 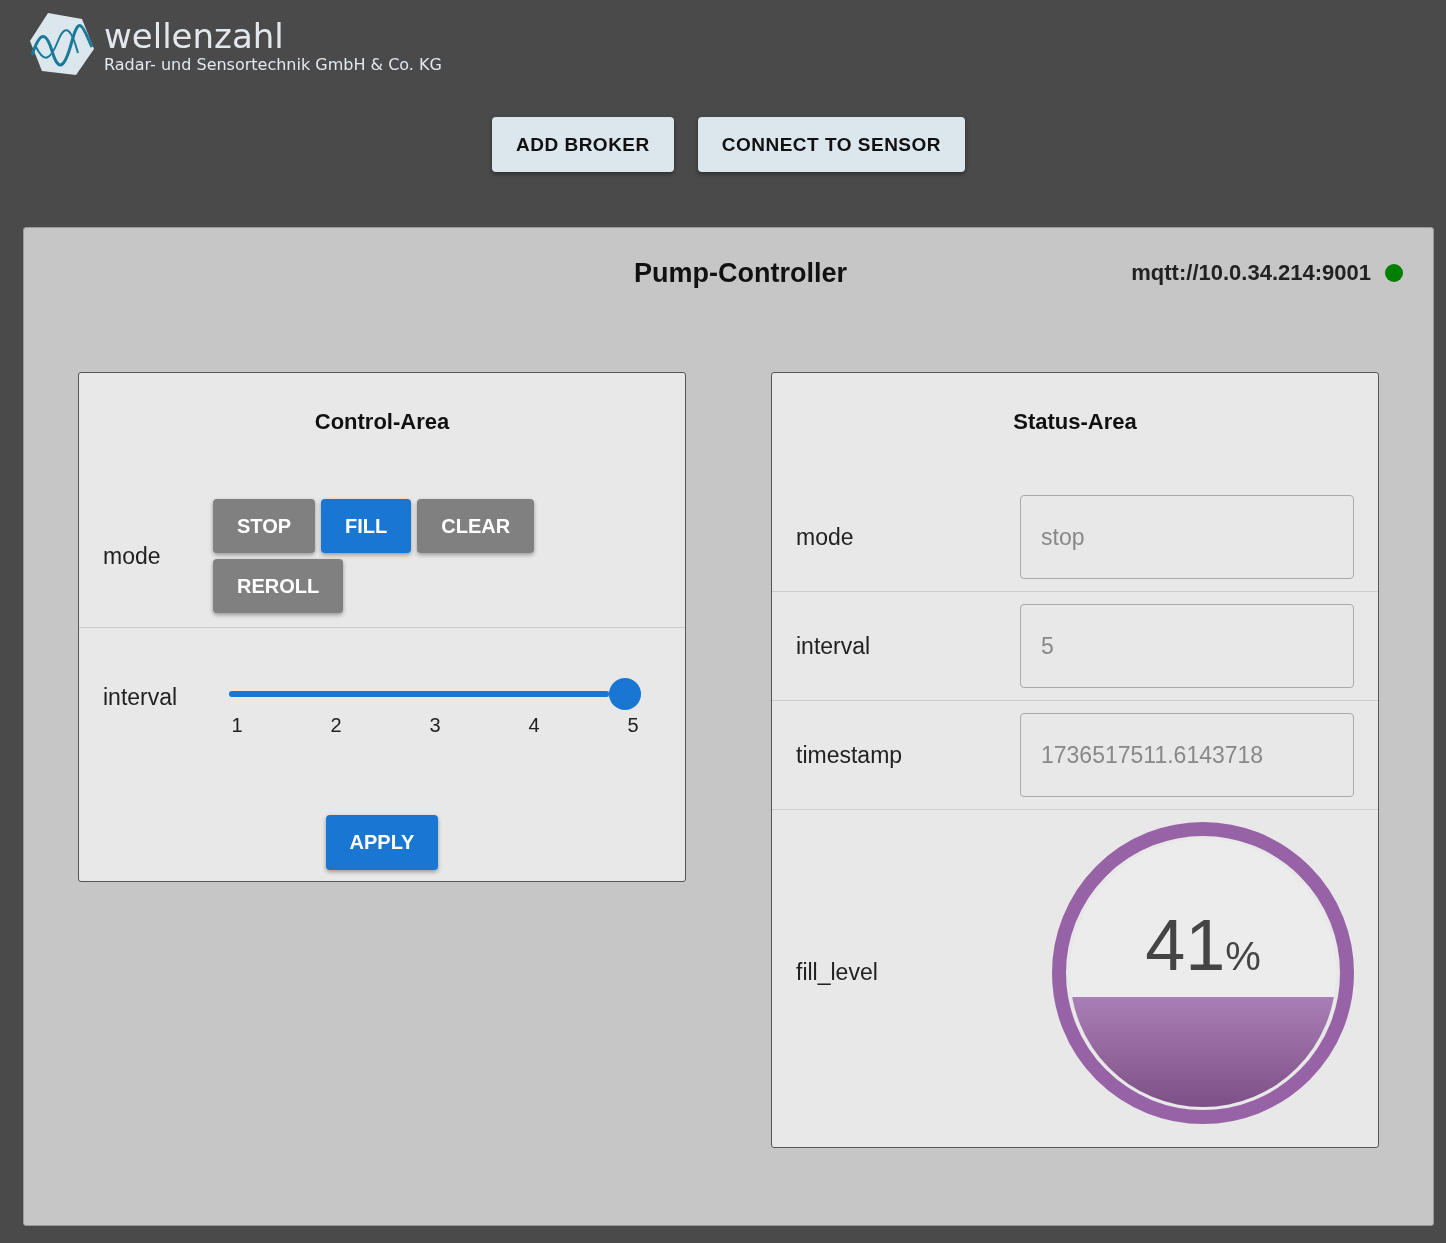 What do you see at coordinates (237, 725) in the screenshot?
I see `tick-label: 1` at bounding box center [237, 725].